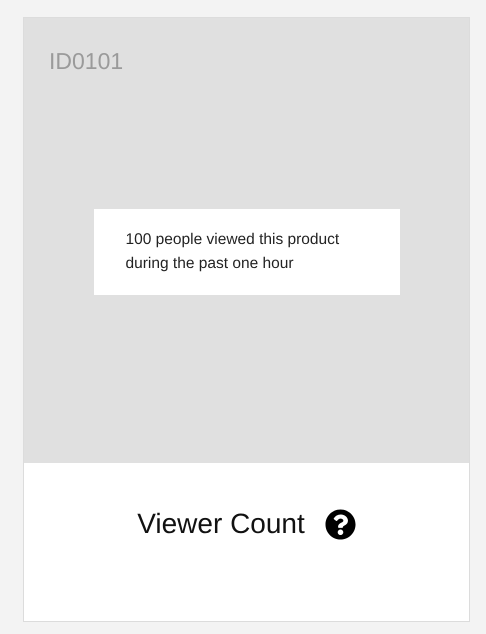 Image resolution: width=486 pixels, height=634 pixels. I want to click on id-label: ID0101, so click(86, 61).